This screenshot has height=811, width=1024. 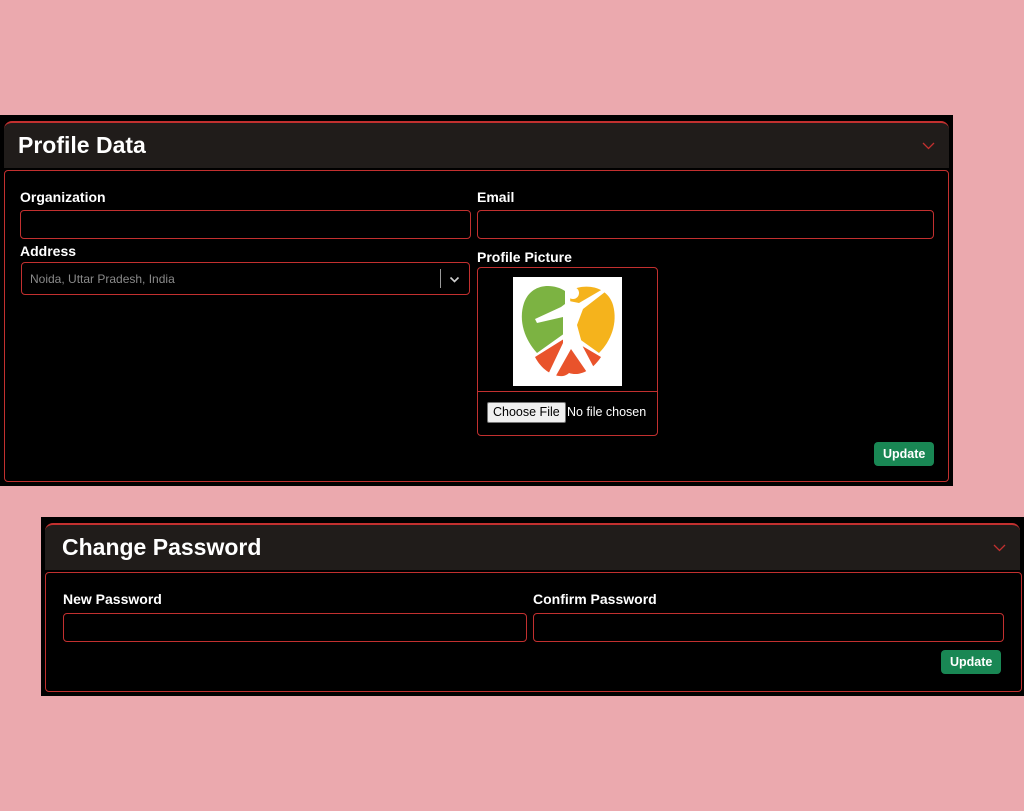 I want to click on profile-picture-box: Choose File No file chosen, so click(x=567, y=351).